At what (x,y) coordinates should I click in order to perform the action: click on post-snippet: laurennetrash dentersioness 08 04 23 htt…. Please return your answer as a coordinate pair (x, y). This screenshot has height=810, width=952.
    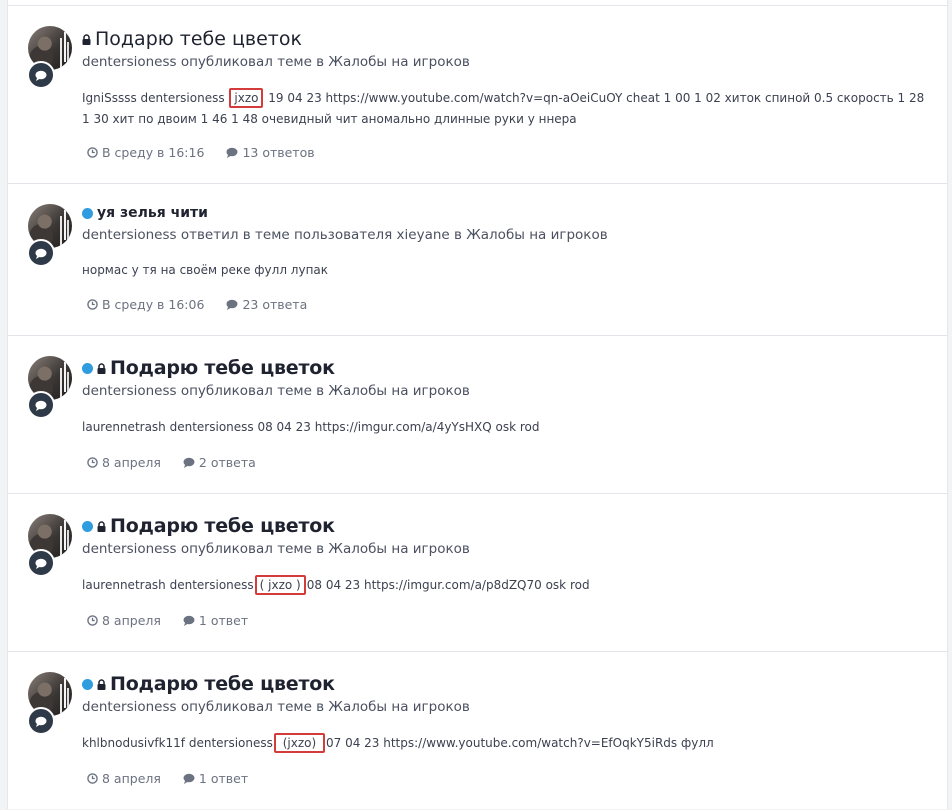
    Looking at the image, I should click on (507, 427).